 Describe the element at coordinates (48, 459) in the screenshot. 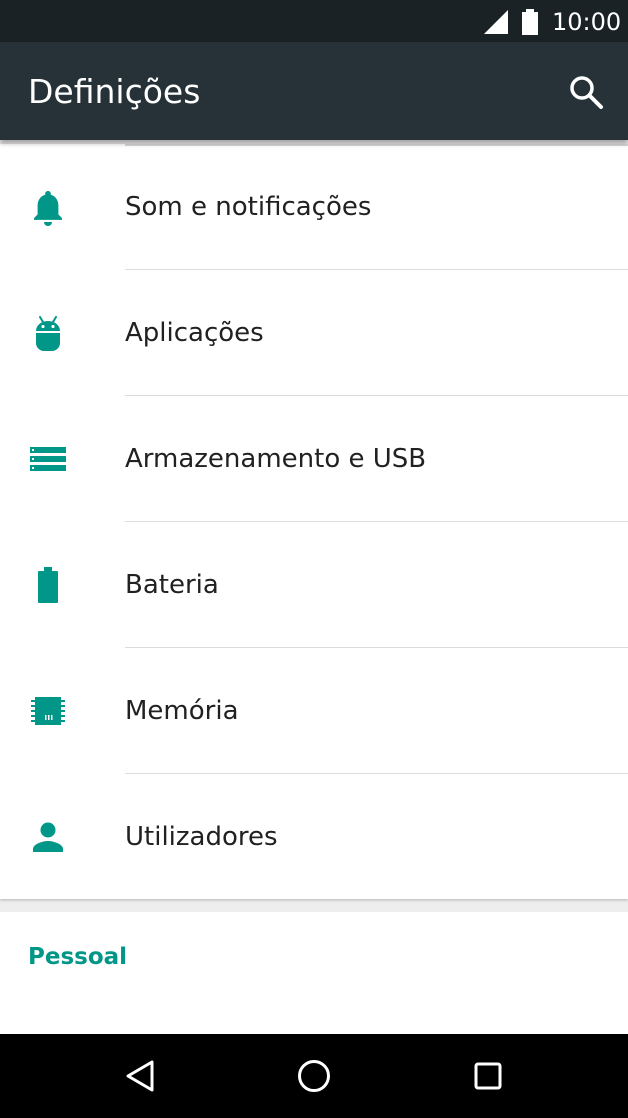

I see `storage-icon` at that location.